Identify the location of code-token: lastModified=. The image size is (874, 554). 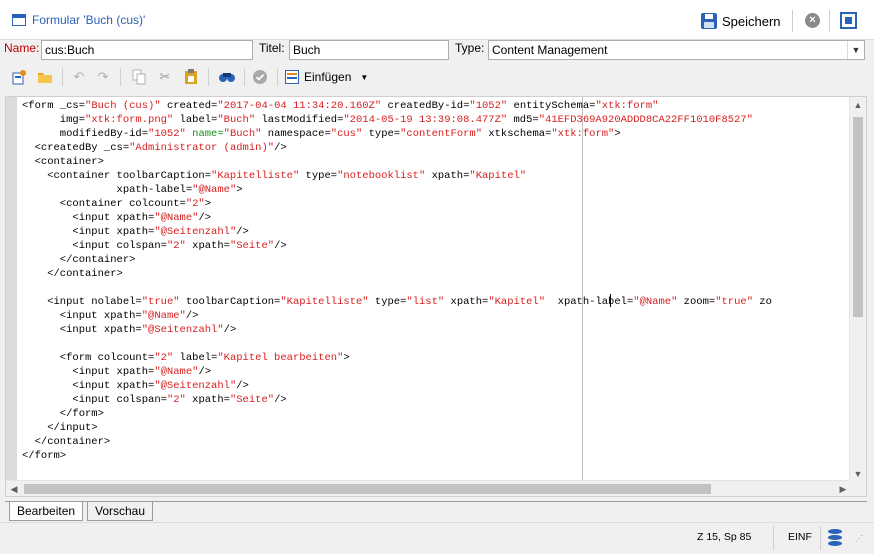
(299, 120).